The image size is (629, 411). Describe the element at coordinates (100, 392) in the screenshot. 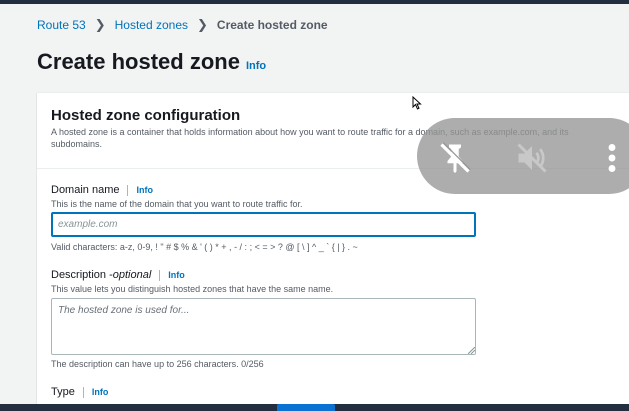

I see `type-info-link: Info` at that location.